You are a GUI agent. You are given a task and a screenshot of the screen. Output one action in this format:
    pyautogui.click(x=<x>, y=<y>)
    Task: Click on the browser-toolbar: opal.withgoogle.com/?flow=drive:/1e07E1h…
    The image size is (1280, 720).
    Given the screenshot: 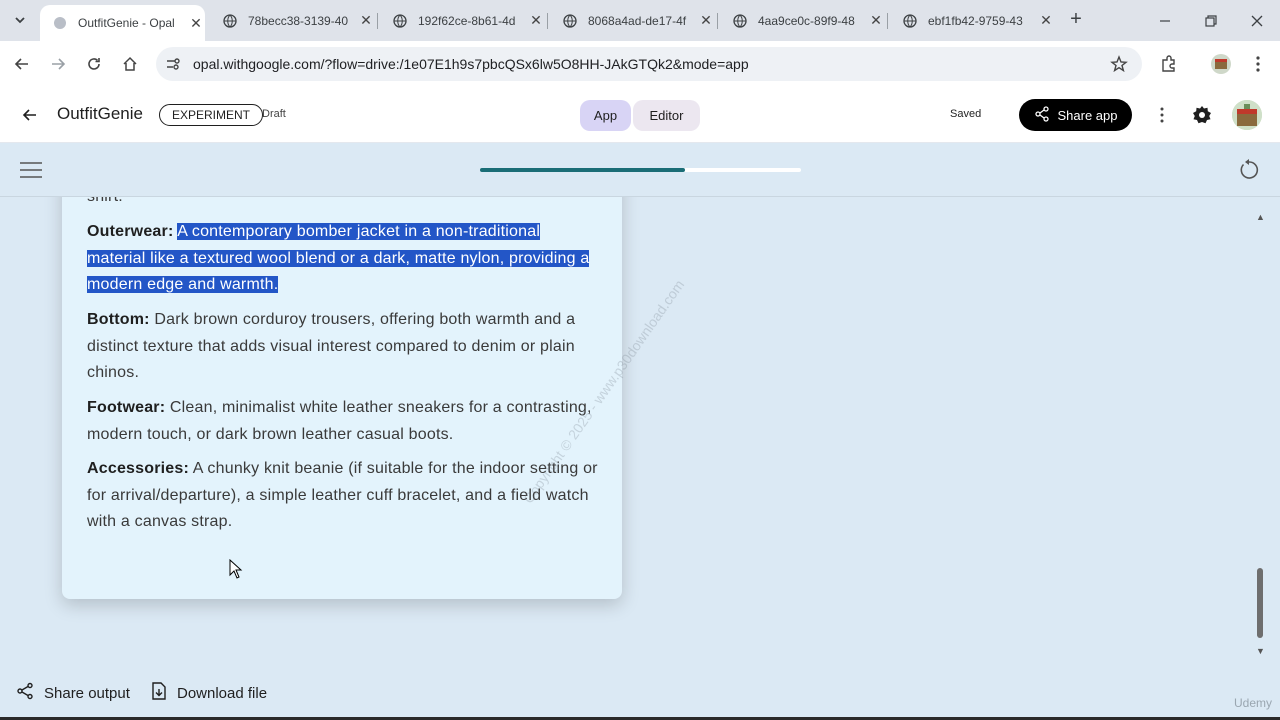 What is the action you would take?
    pyautogui.click(x=640, y=64)
    